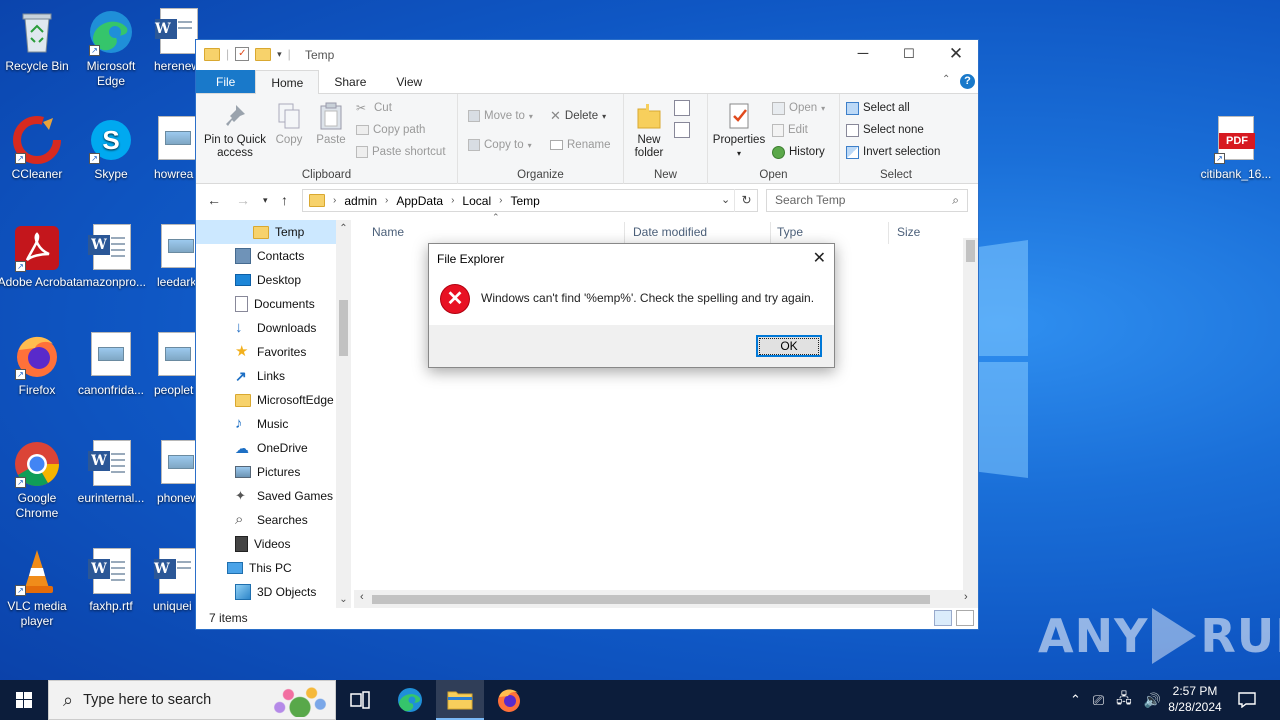 Image resolution: width=1280 pixels, height=720 pixels. What do you see at coordinates (266, 472) in the screenshot?
I see `nav-item-pictures: Pictures` at bounding box center [266, 472].